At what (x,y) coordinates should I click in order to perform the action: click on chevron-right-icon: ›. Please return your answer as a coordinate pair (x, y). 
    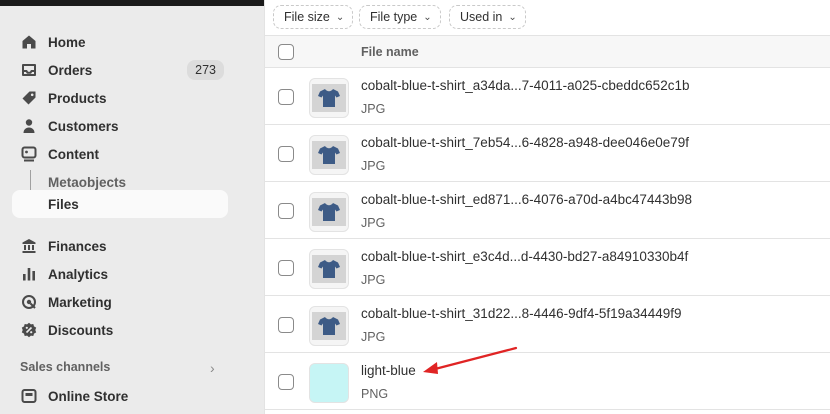
    Looking at the image, I should click on (212, 368).